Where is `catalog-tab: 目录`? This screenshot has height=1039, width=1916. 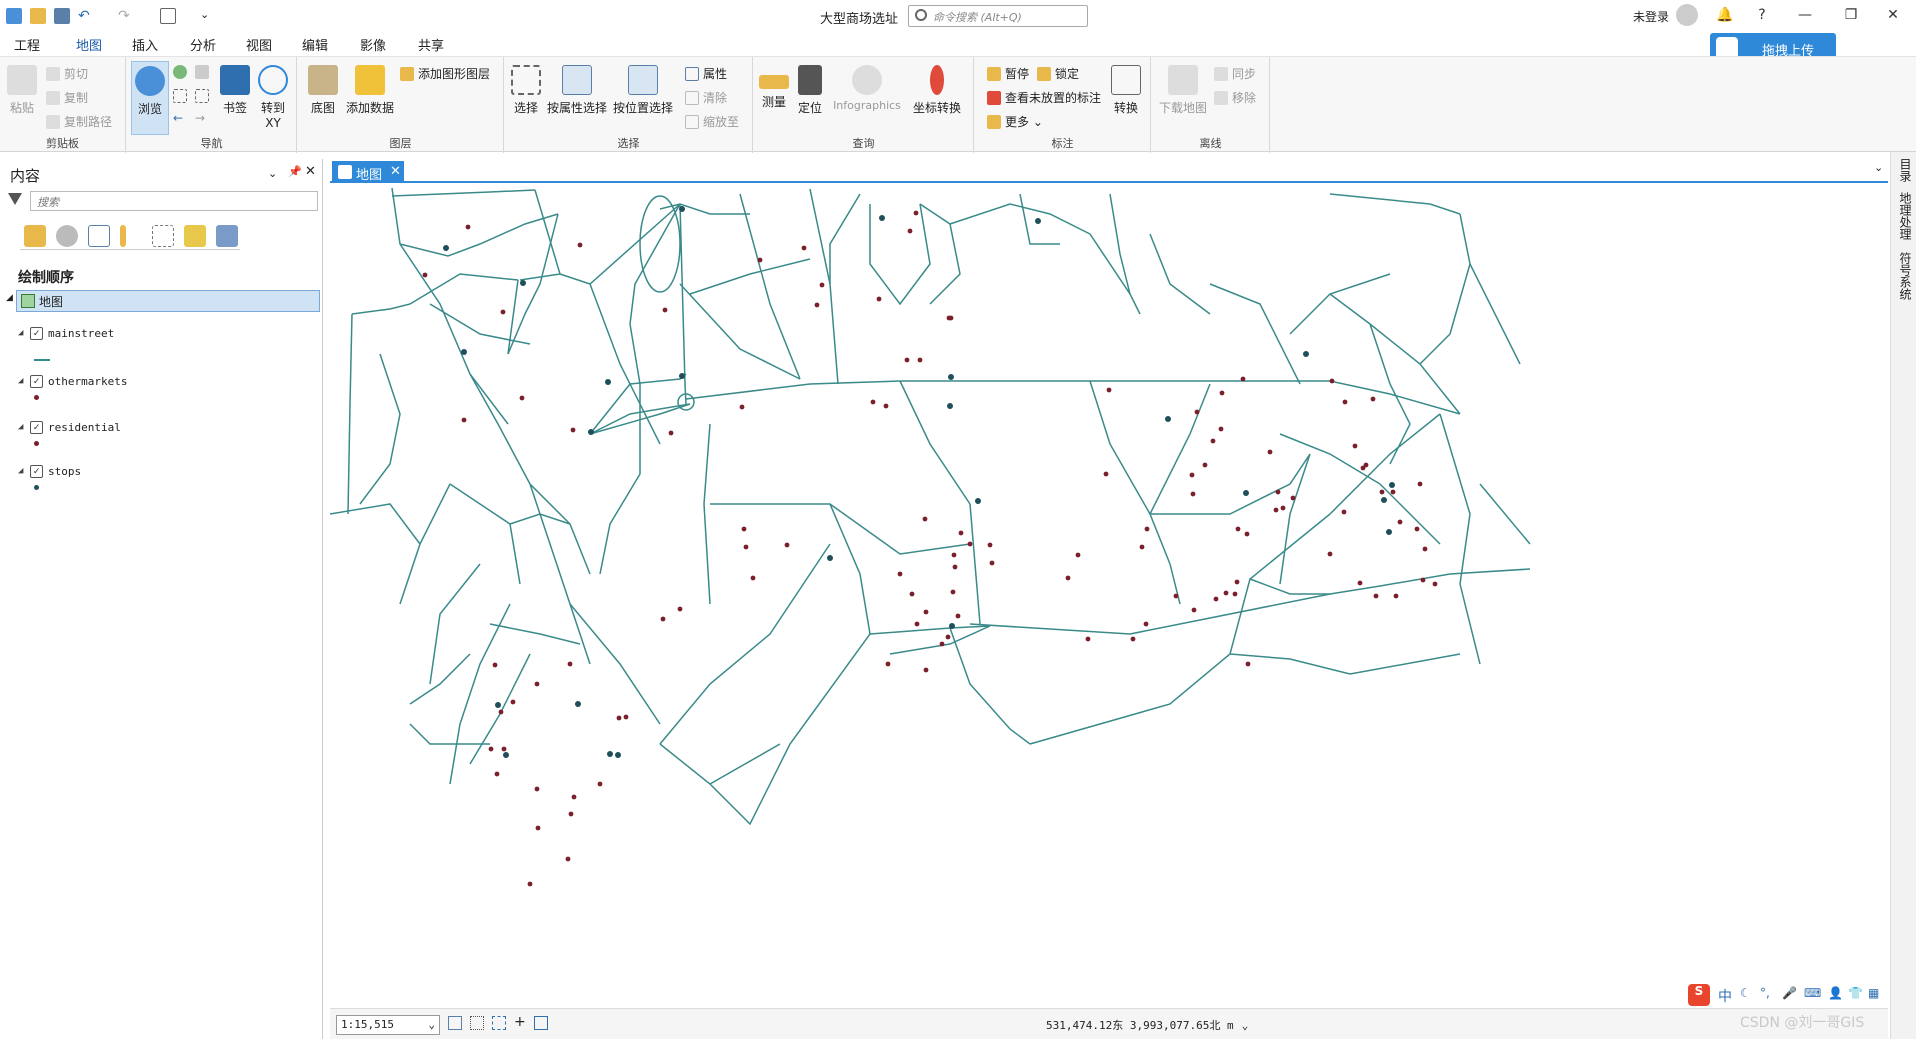
catalog-tab: 目录 is located at coordinates (1905, 170).